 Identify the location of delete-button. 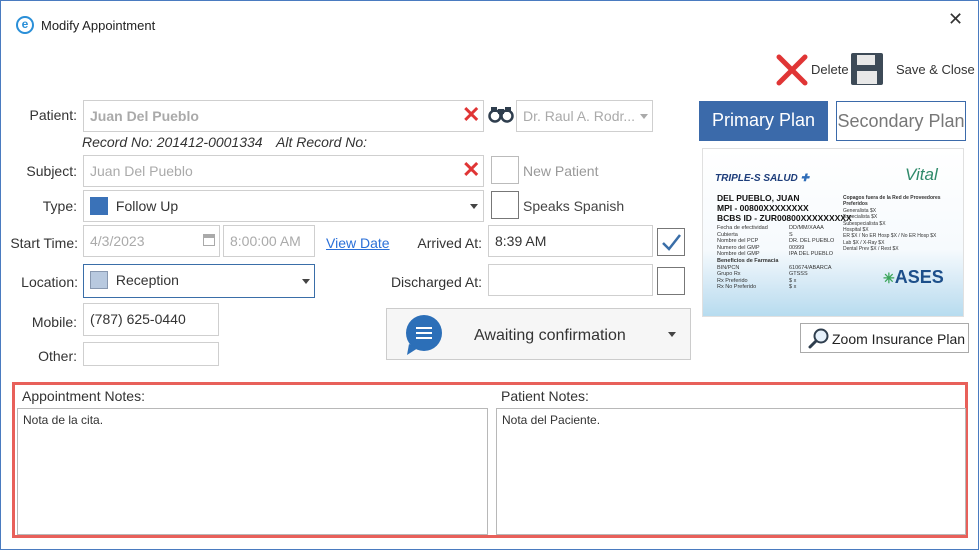
(792, 70).